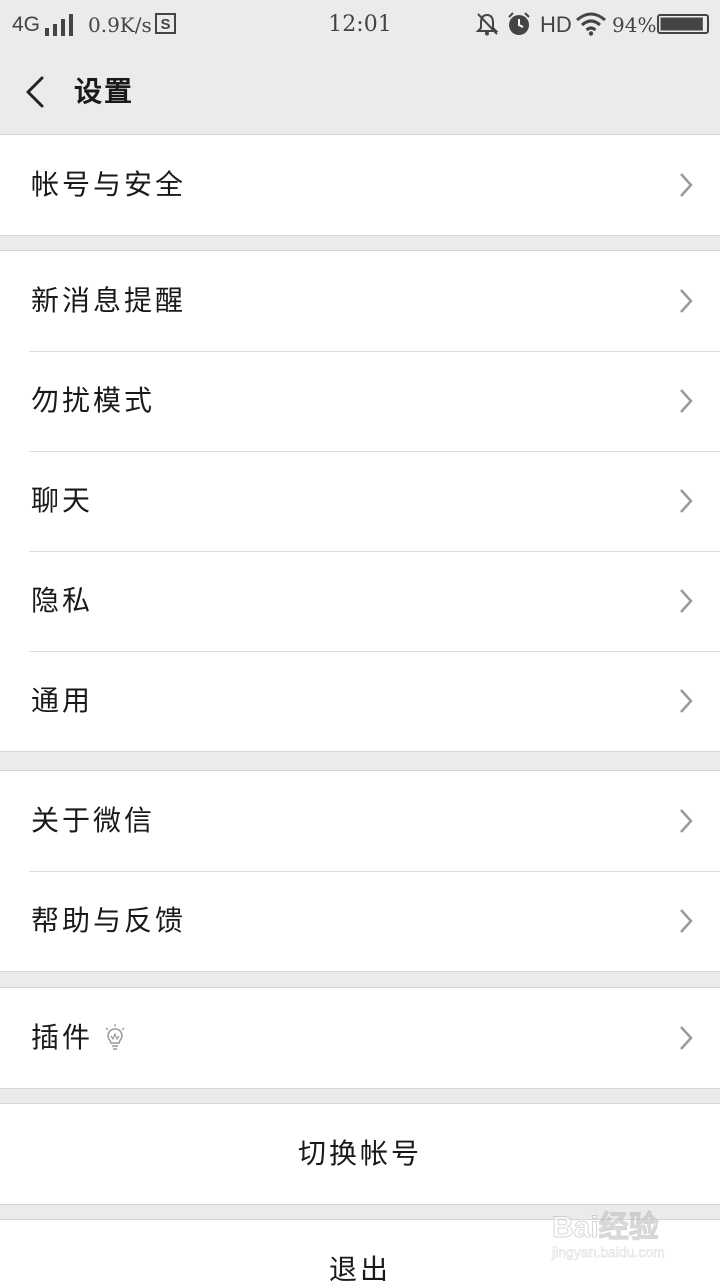 The image size is (720, 1281). I want to click on baidu-jingyan-watermark: Bai经验 jingyan.baidu.com, so click(627, 1234).